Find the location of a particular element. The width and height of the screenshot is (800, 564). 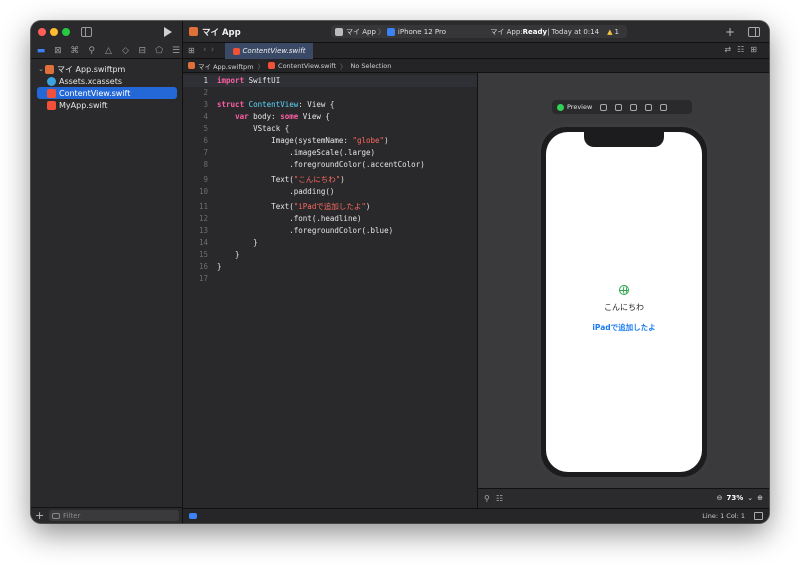

tree-item-contentview: ContentView.swift is located at coordinates (107, 93).